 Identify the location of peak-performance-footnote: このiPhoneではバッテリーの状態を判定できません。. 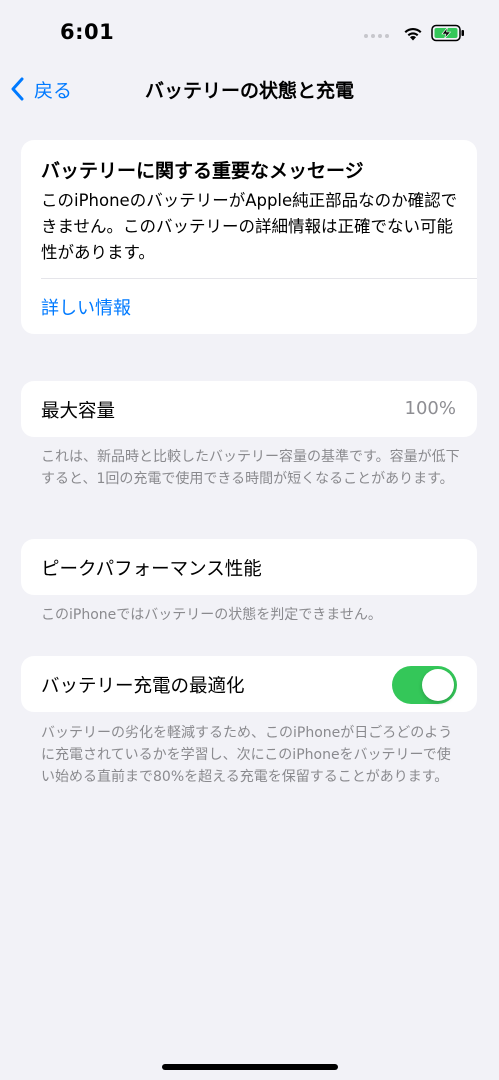
(211, 615).